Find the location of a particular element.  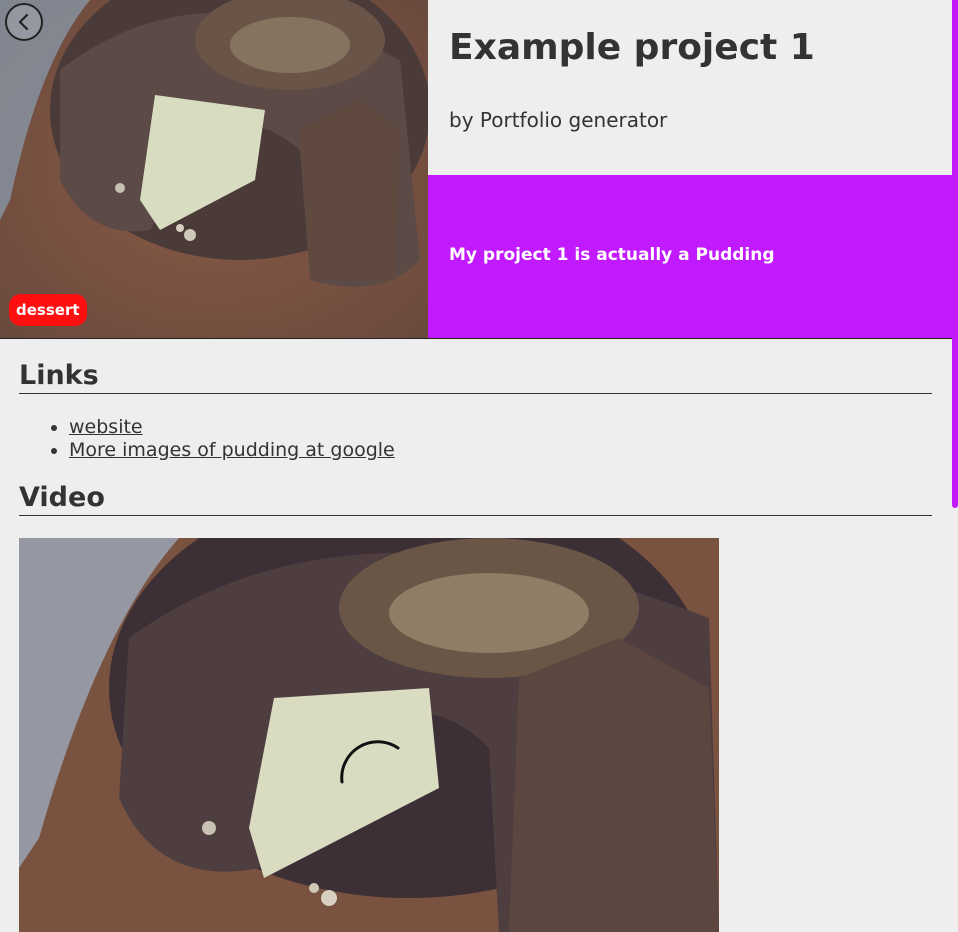

back-button is located at coordinates (24, 22).